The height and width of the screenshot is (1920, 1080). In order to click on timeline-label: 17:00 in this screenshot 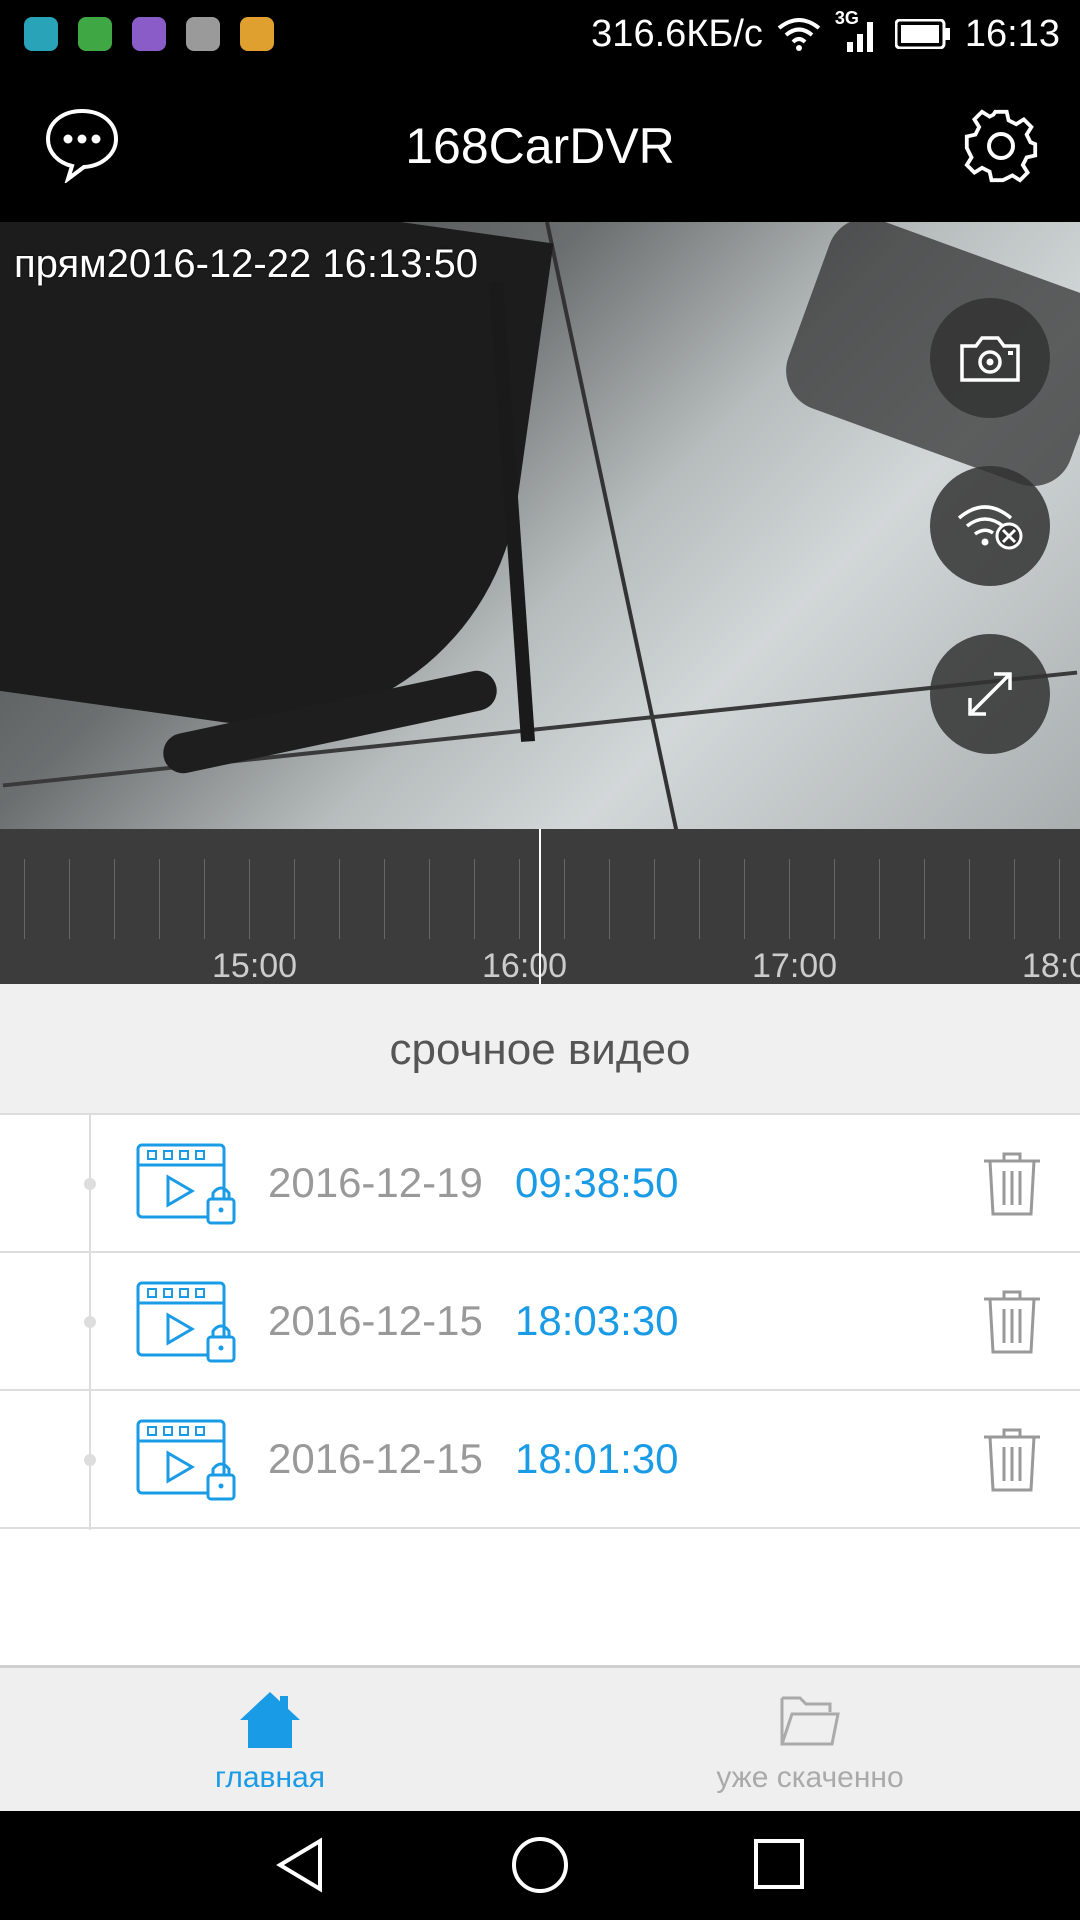, I will do `click(795, 965)`.